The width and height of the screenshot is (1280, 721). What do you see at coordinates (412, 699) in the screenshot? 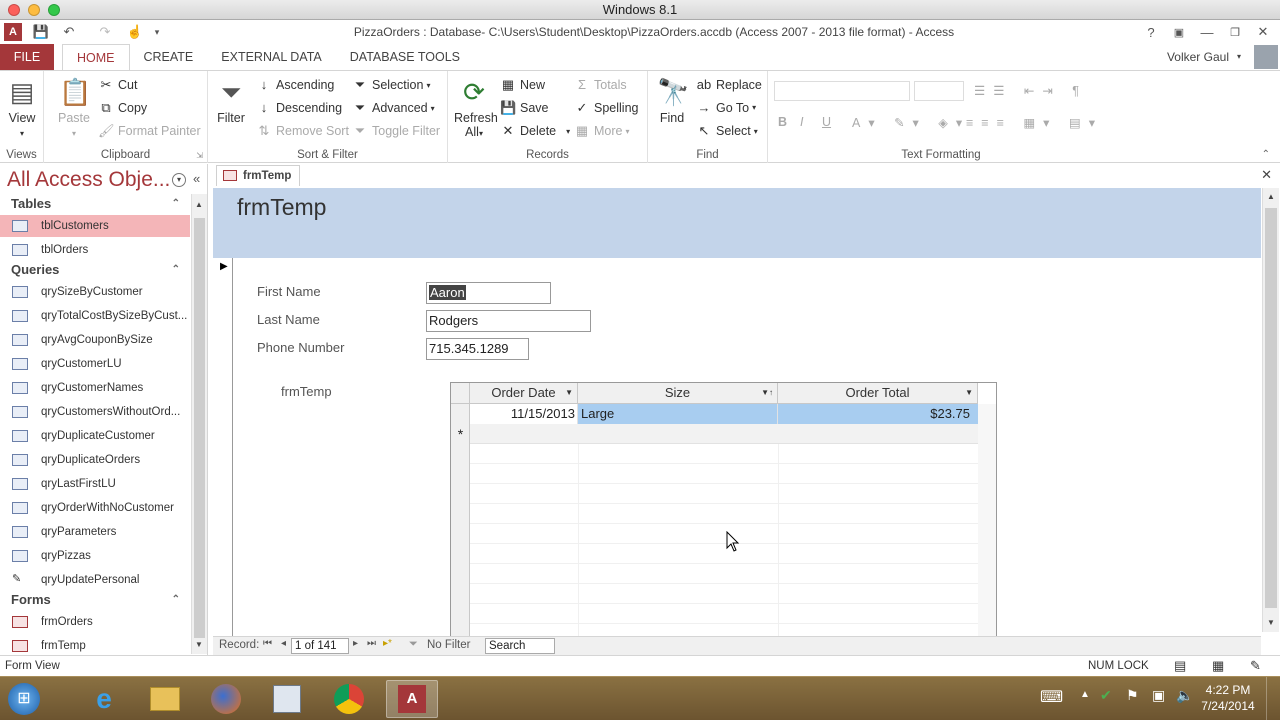
I see `taskbar-access: A` at bounding box center [412, 699].